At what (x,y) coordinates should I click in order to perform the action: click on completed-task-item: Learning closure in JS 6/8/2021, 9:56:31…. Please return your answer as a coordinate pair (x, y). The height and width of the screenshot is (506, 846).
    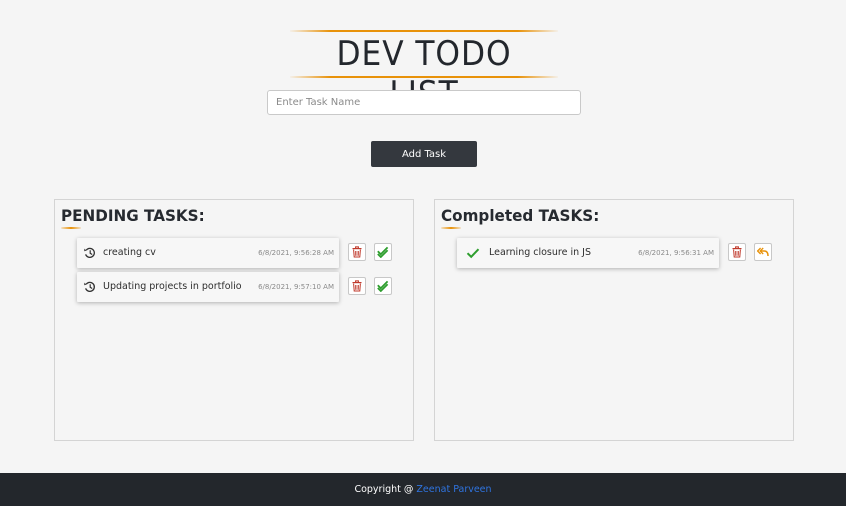
    Looking at the image, I should click on (588, 253).